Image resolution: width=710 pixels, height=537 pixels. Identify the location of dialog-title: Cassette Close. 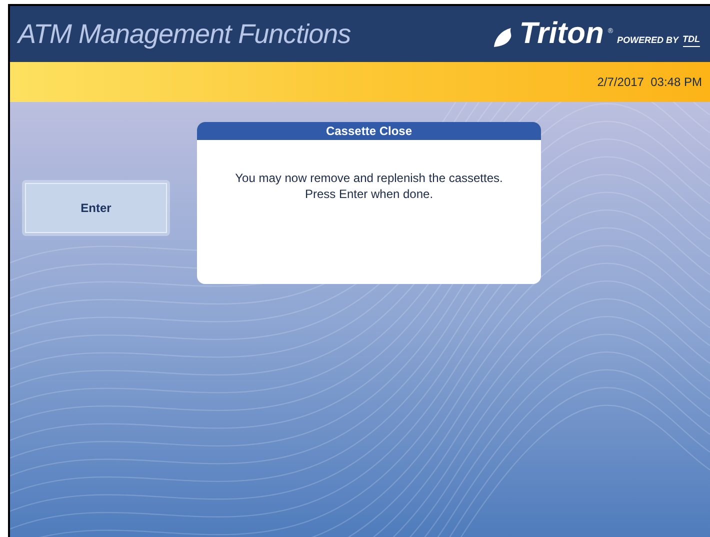
(369, 131).